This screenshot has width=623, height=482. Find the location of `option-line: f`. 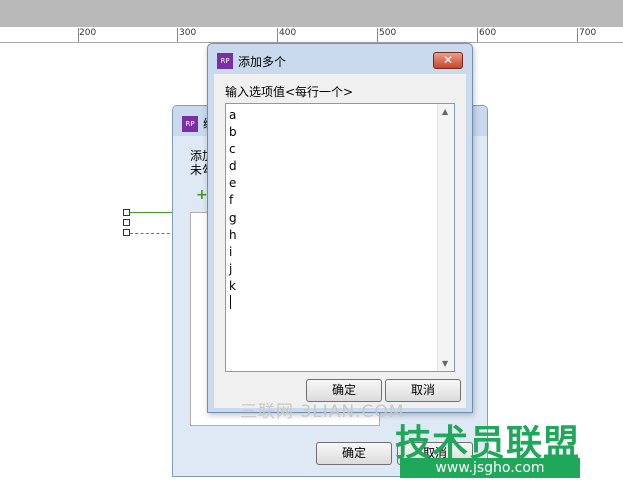

option-line: f is located at coordinates (231, 200).